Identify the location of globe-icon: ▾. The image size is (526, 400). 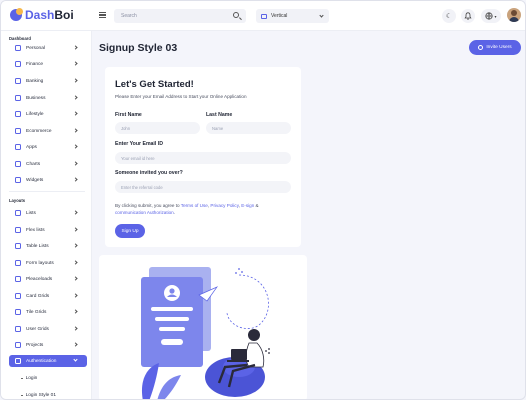
(491, 16).